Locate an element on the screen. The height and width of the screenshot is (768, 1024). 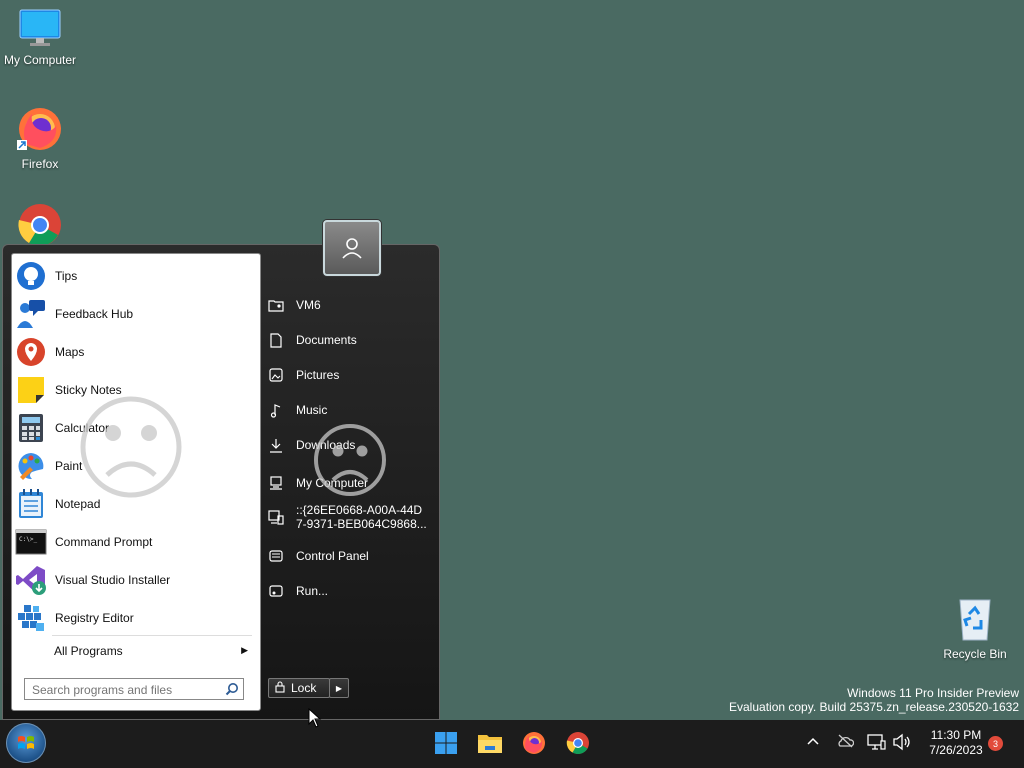
pictures-icon is located at coordinates (276, 375).